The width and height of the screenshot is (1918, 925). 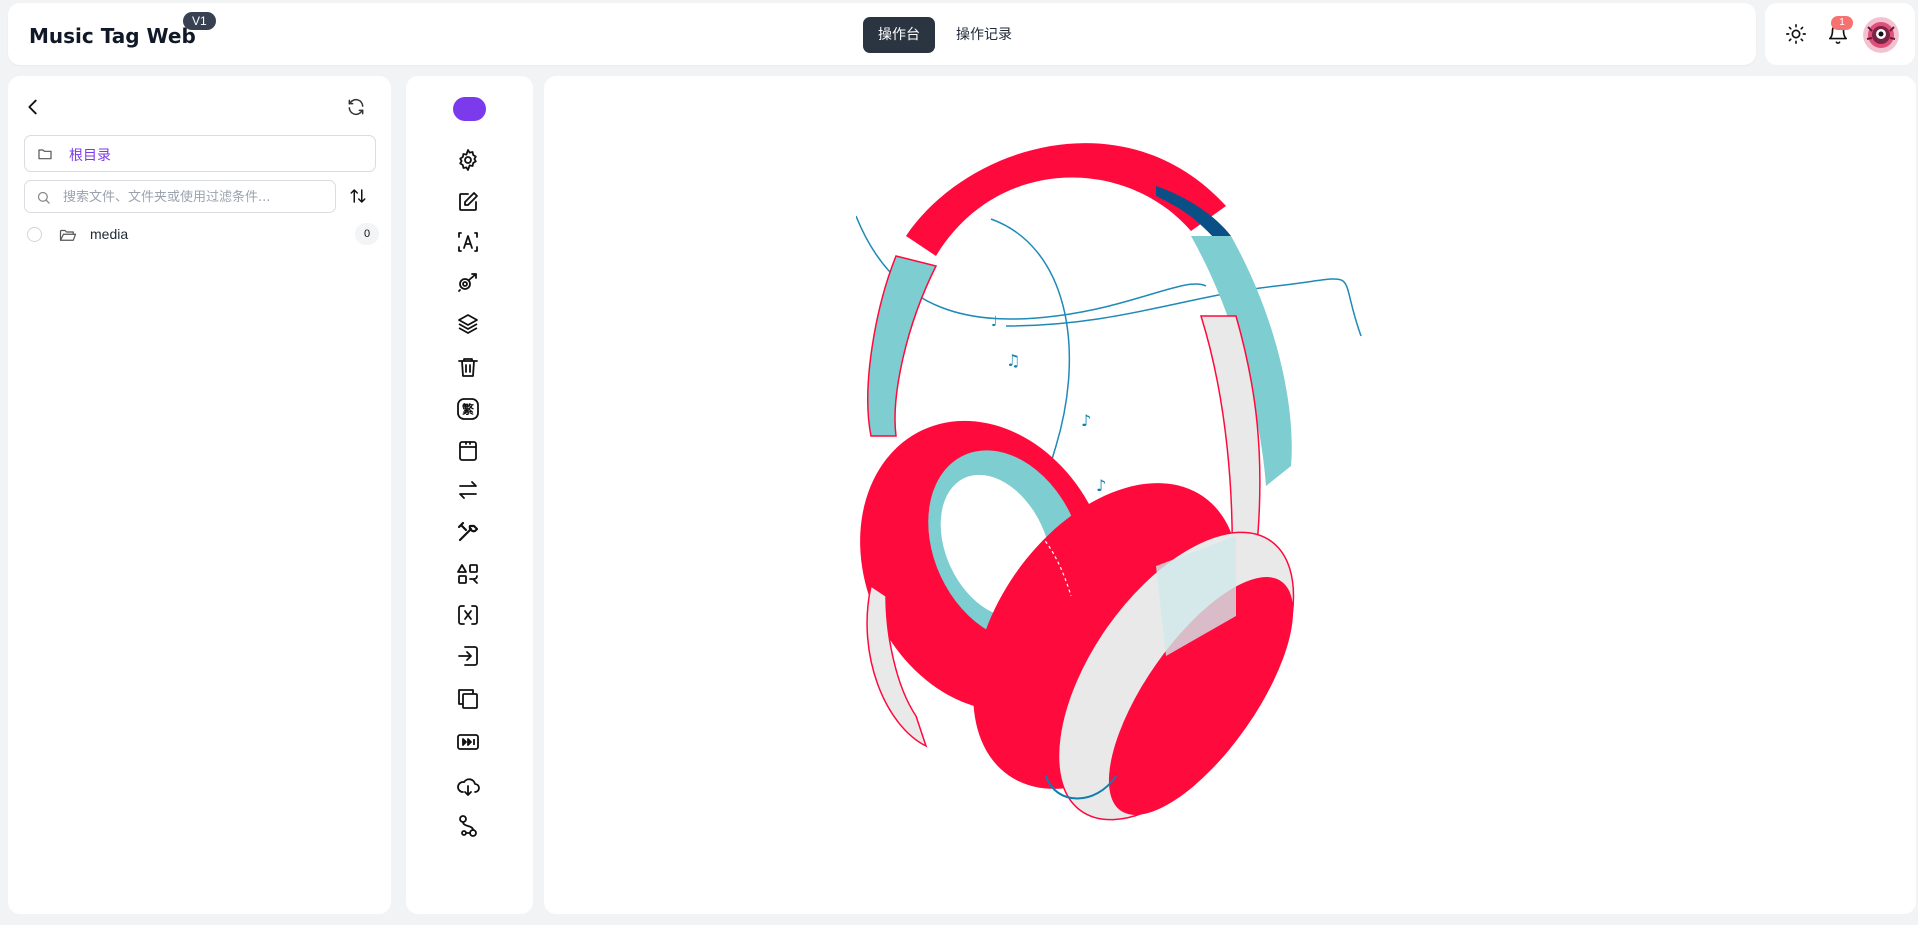 What do you see at coordinates (200, 153) in the screenshot?
I see `root-directory: 根目录` at bounding box center [200, 153].